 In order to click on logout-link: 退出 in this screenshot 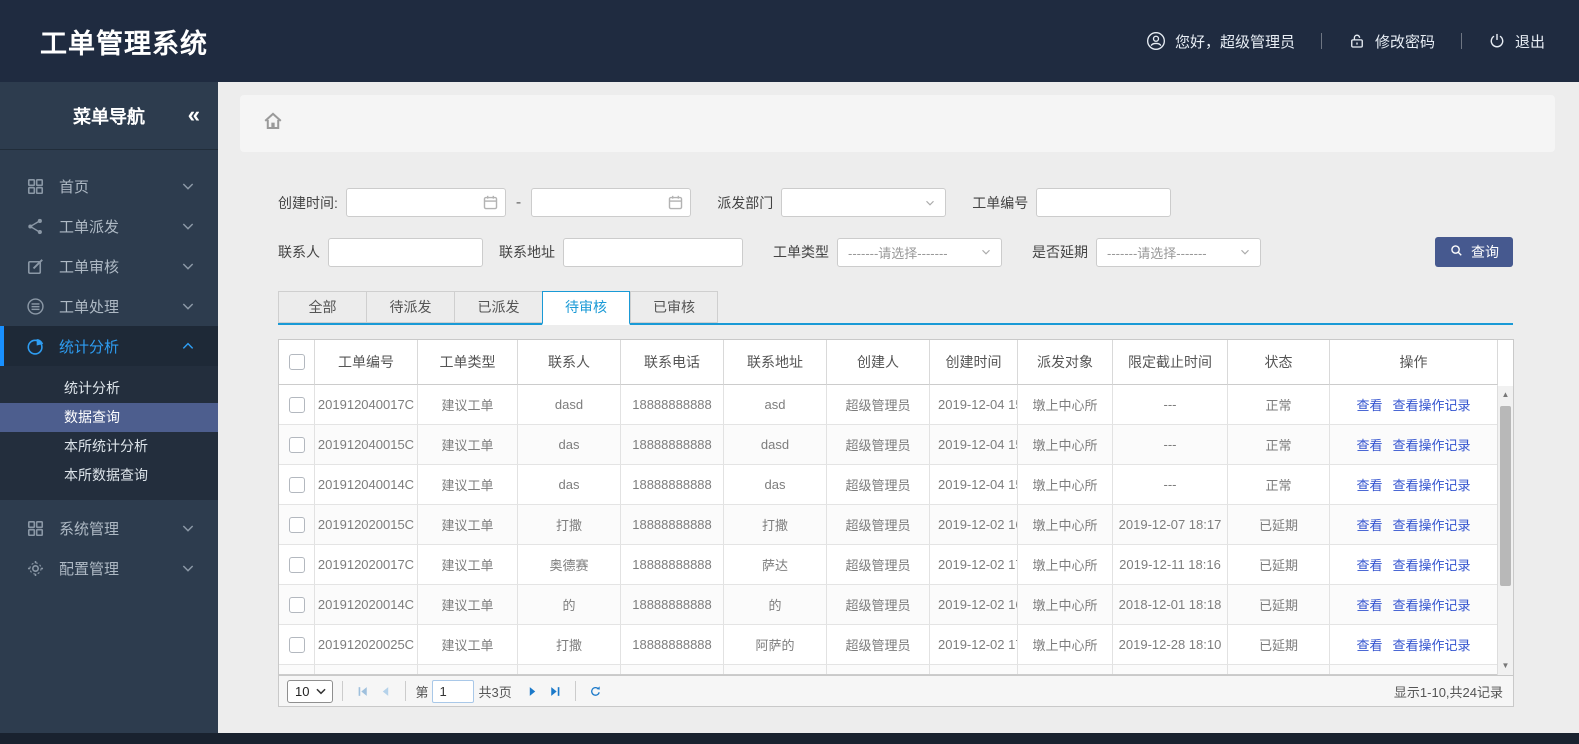, I will do `click(1516, 41)`.